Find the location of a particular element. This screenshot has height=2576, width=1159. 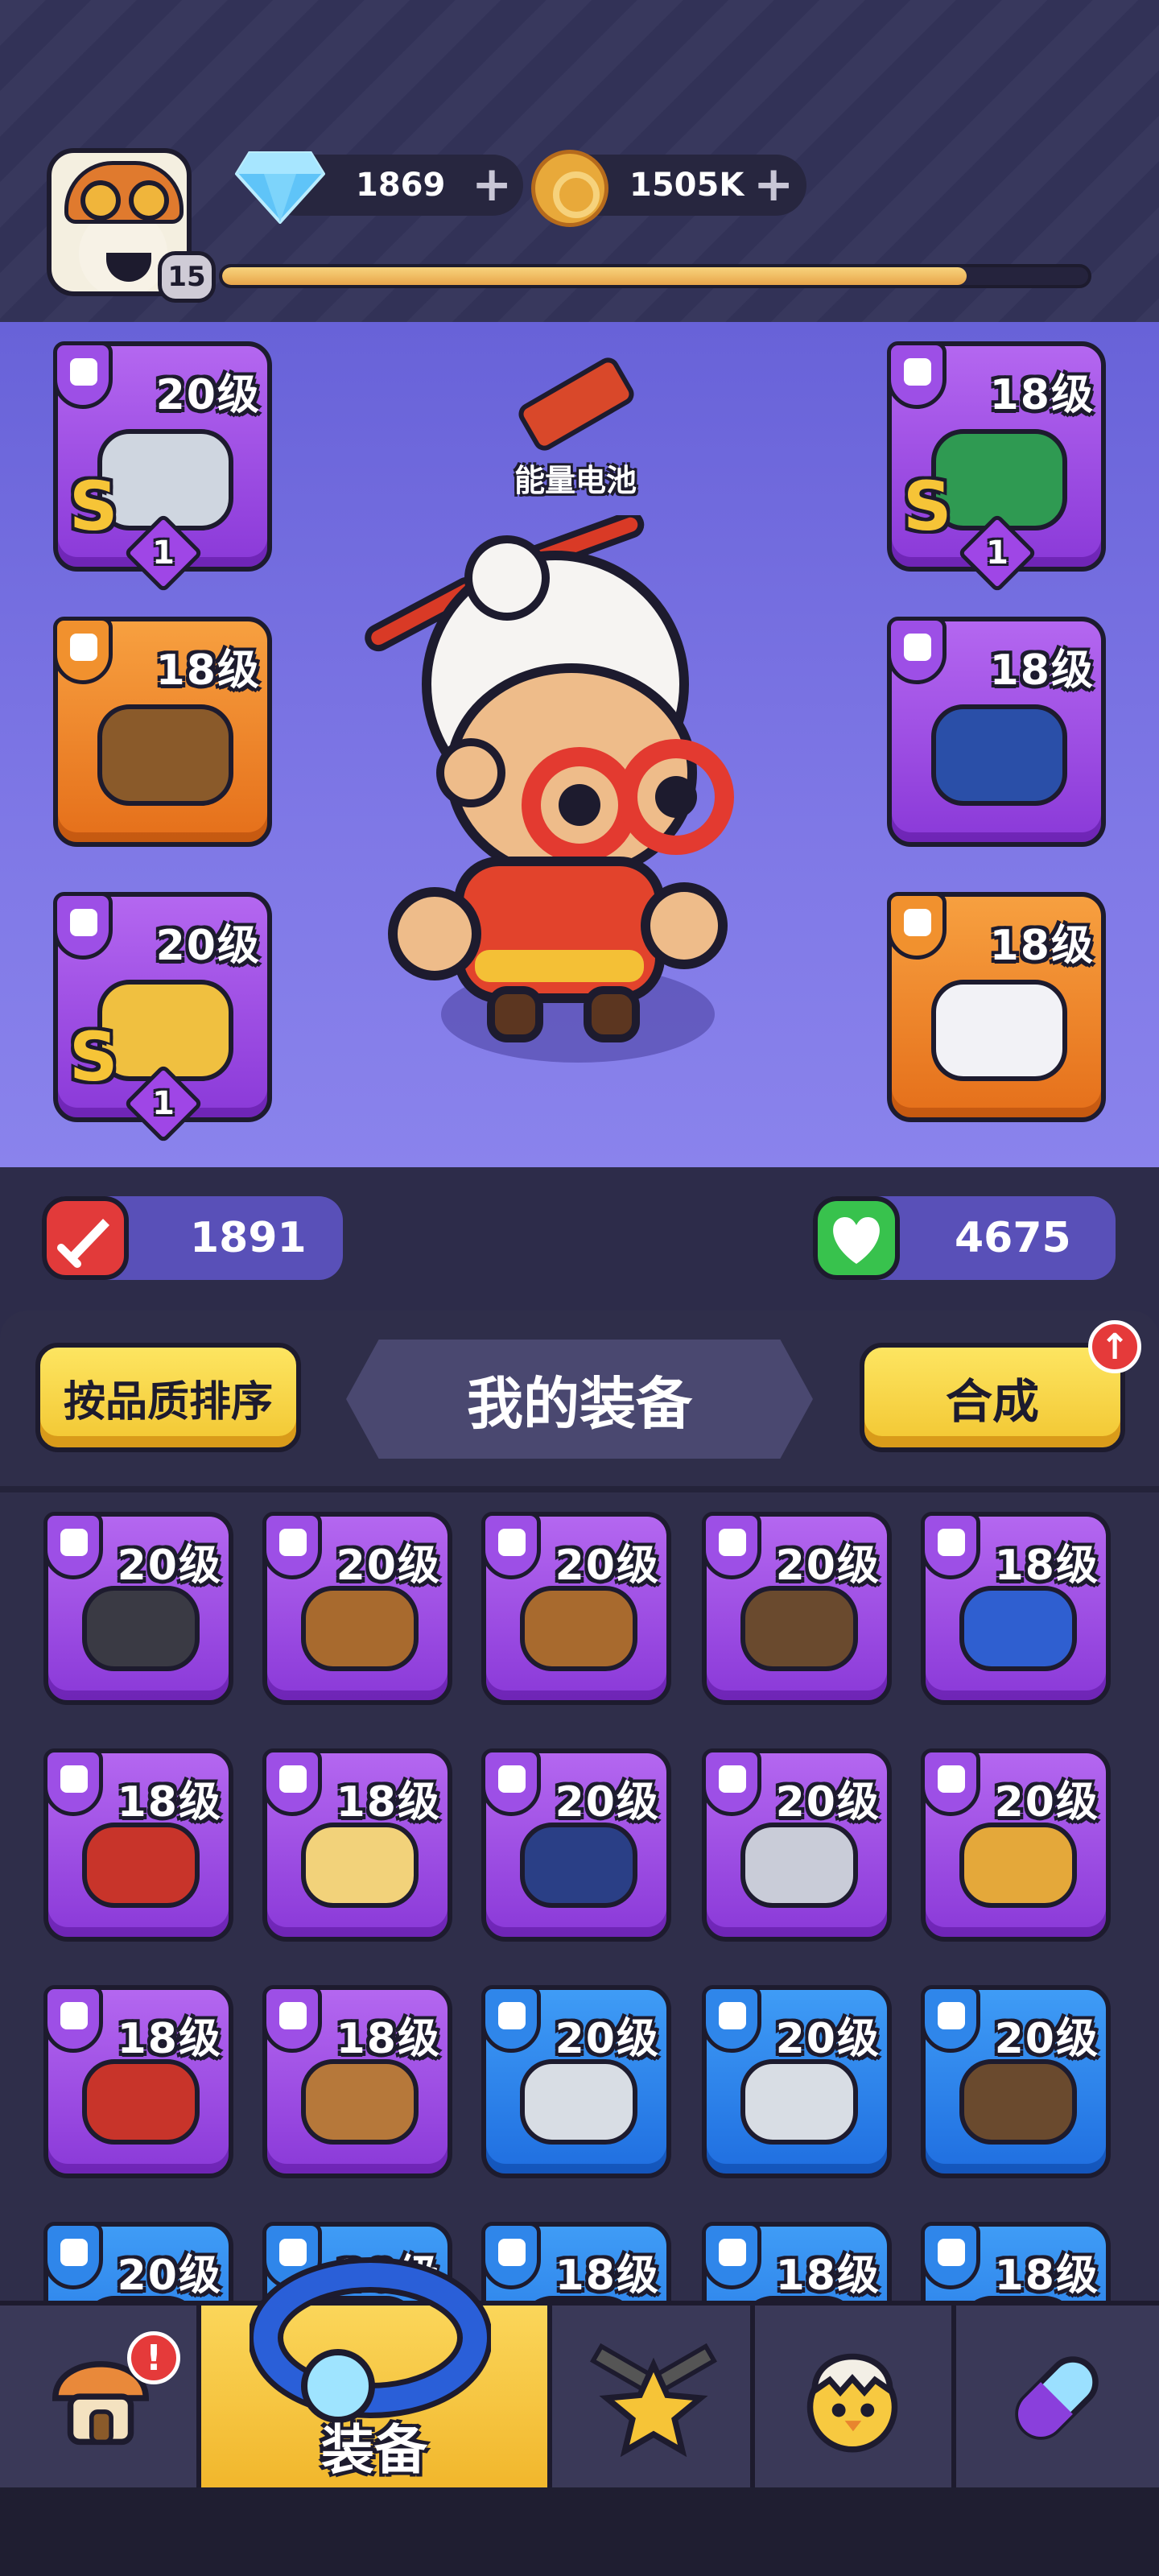

hero-character is located at coordinates (571, 789).